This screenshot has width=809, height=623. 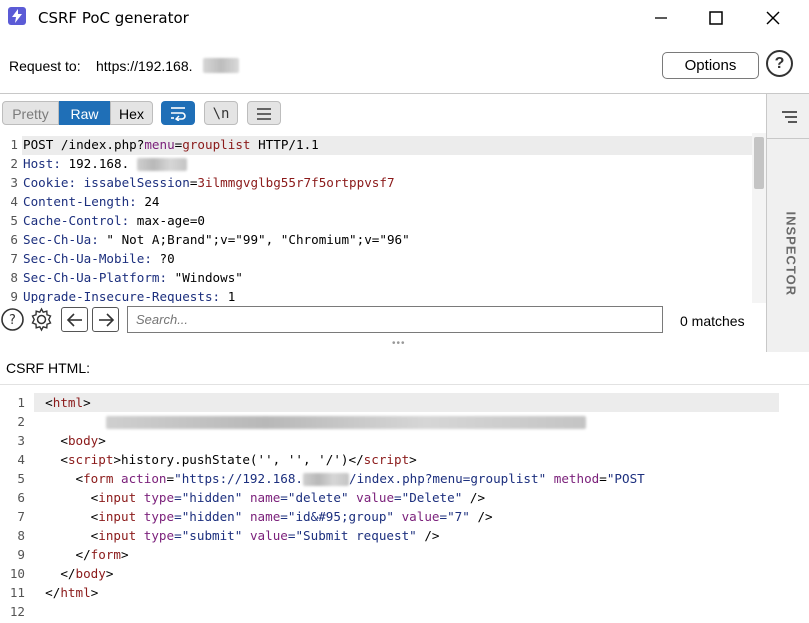 What do you see at coordinates (779, 63) in the screenshot?
I see `help-button: ?` at bounding box center [779, 63].